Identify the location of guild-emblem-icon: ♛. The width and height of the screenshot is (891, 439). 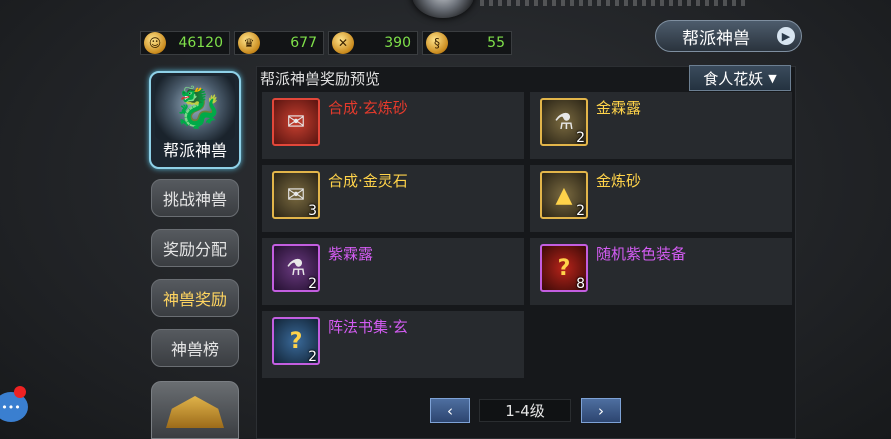
(249, 43).